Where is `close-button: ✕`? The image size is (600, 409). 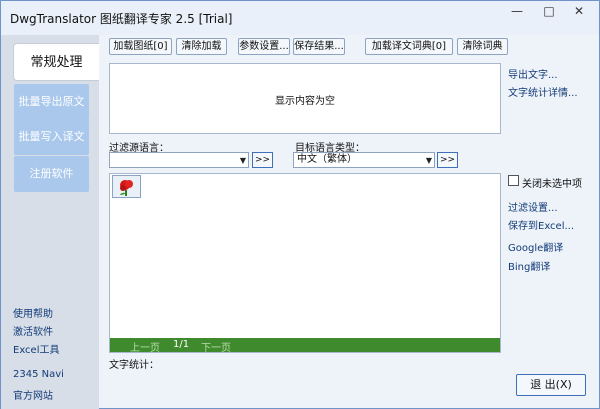
close-button: ✕ is located at coordinates (579, 12).